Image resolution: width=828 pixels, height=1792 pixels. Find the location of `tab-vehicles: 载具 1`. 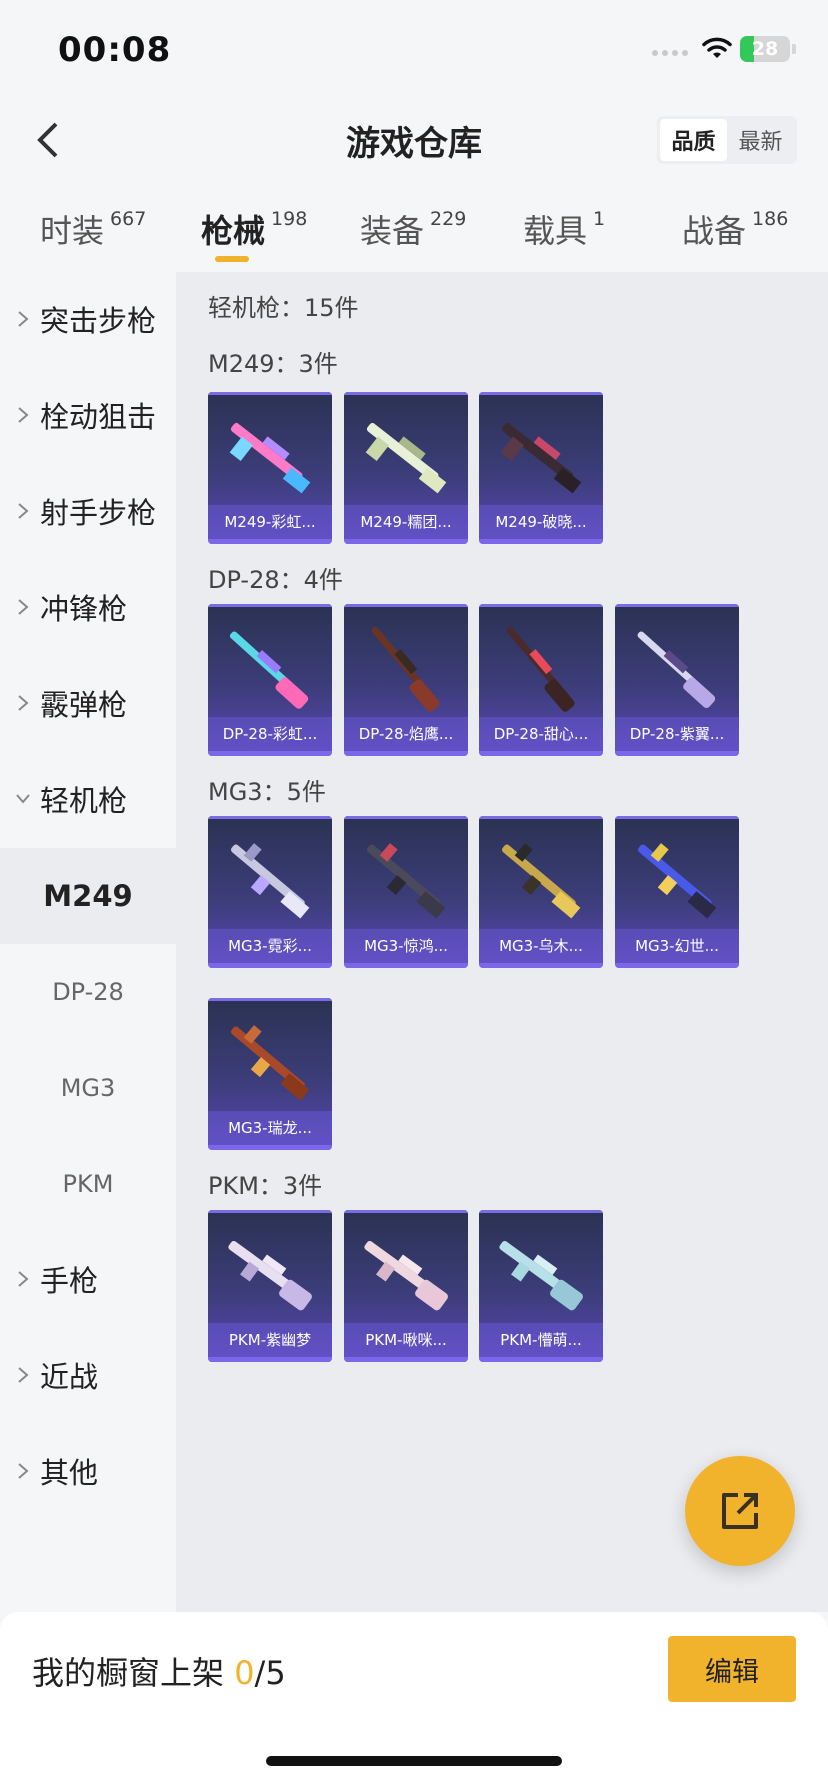

tab-vehicles: 载具 1 is located at coordinates (564, 229).